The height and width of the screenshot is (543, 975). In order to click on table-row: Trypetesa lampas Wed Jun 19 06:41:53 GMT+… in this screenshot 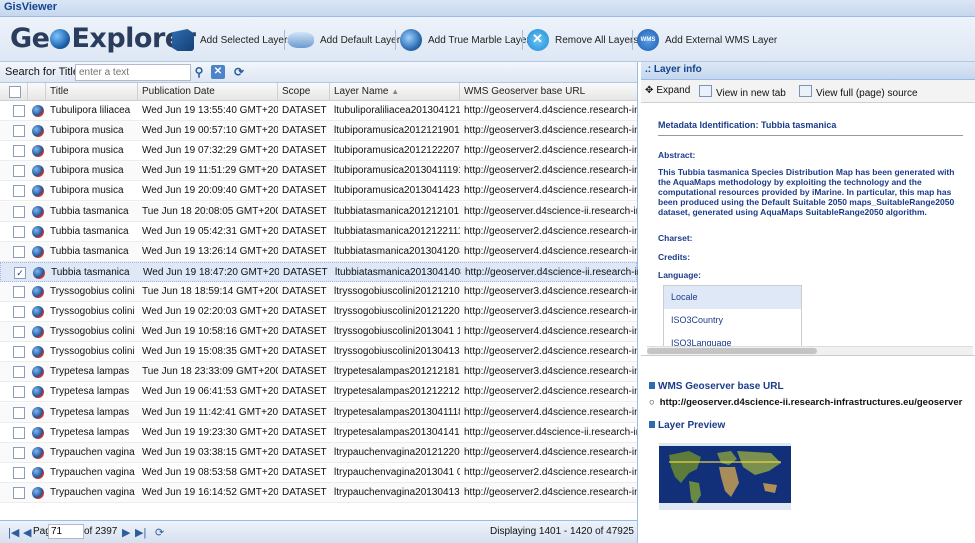, I will do `click(318, 392)`.